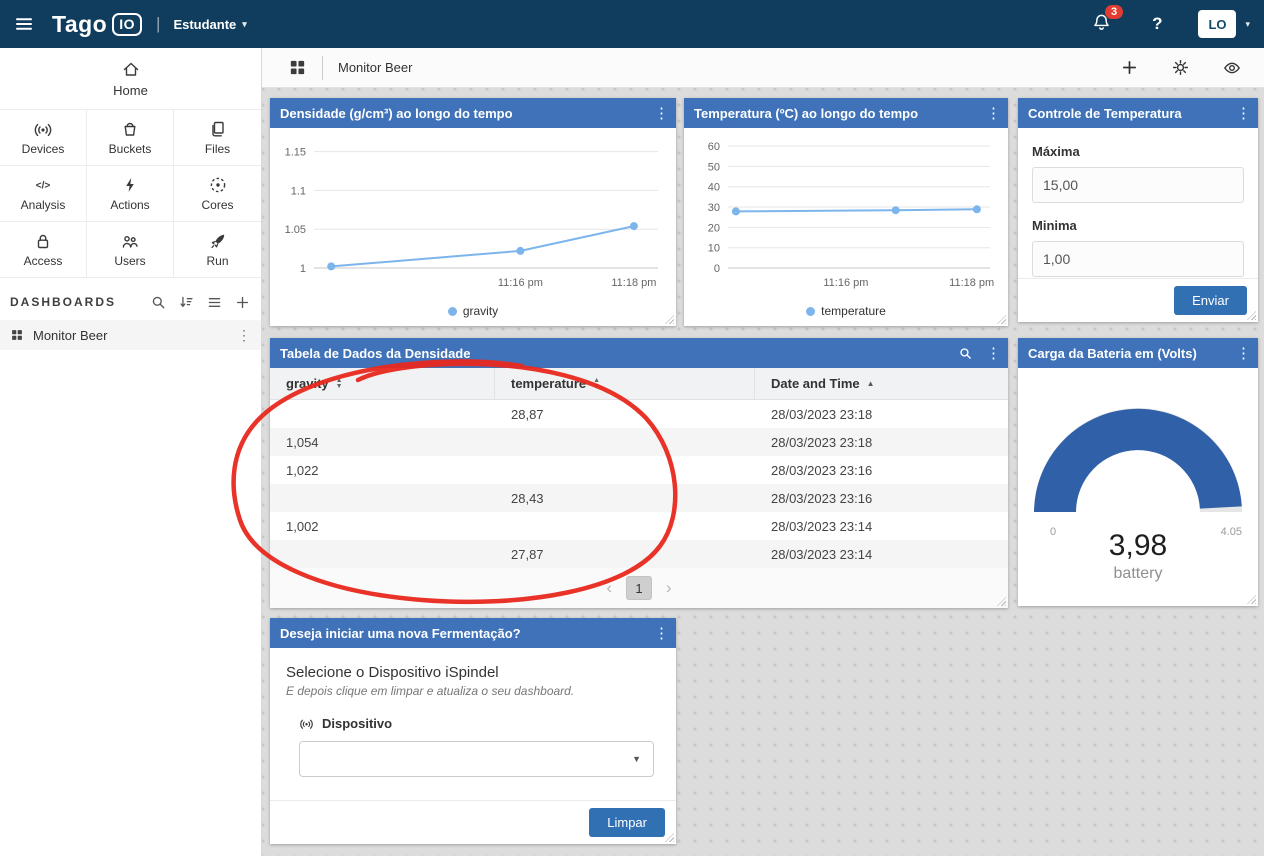 The width and height of the screenshot is (1264, 856). I want to click on table-row: 1,022 28/03/2023 23:16, so click(639, 470).